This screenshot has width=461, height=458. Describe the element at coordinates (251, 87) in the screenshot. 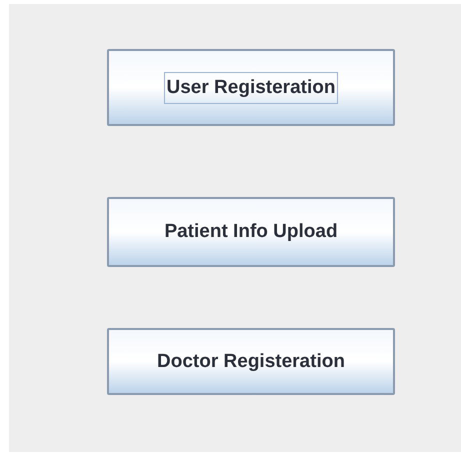

I see `menu-button: User Registeration` at that location.